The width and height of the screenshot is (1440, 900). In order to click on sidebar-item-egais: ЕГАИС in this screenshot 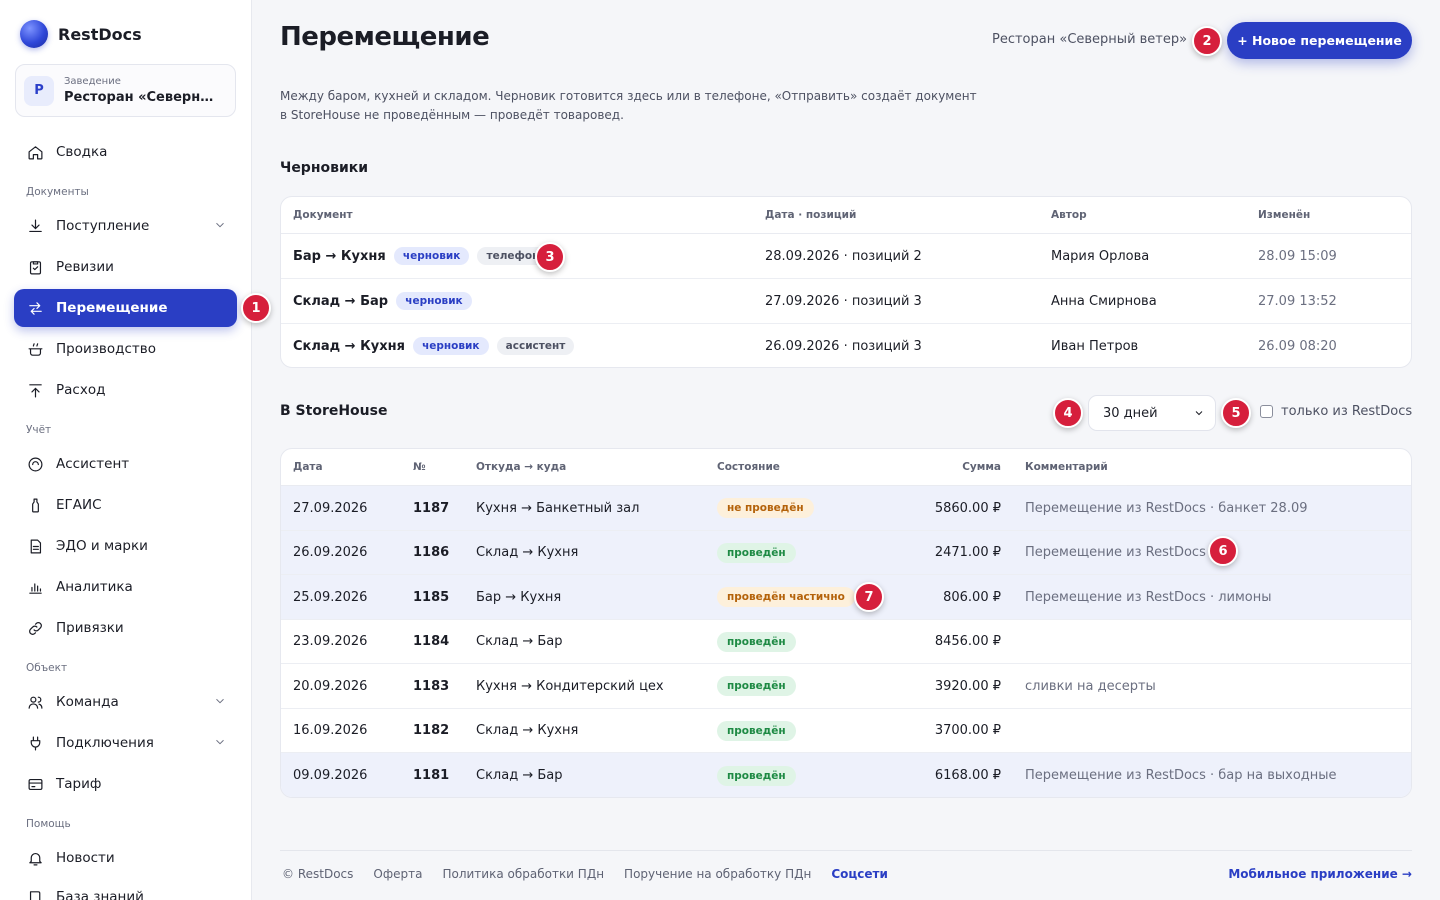, I will do `click(125, 505)`.